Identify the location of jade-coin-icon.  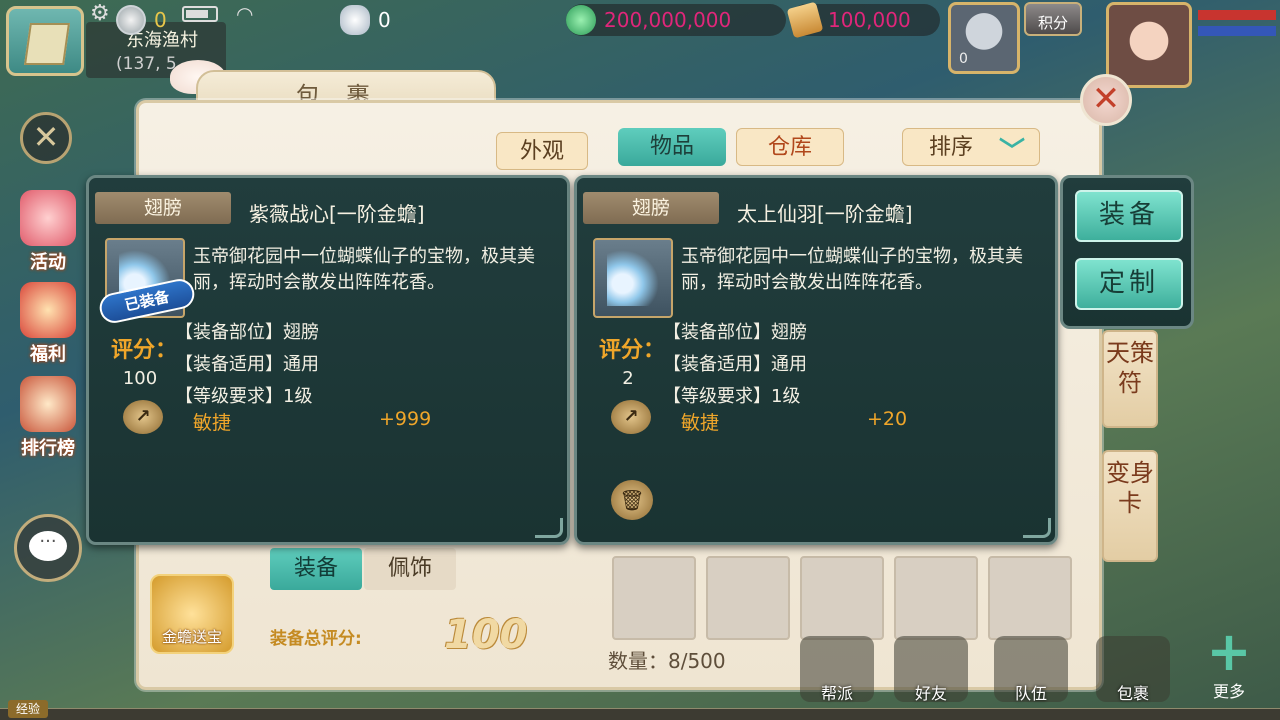
(581, 20).